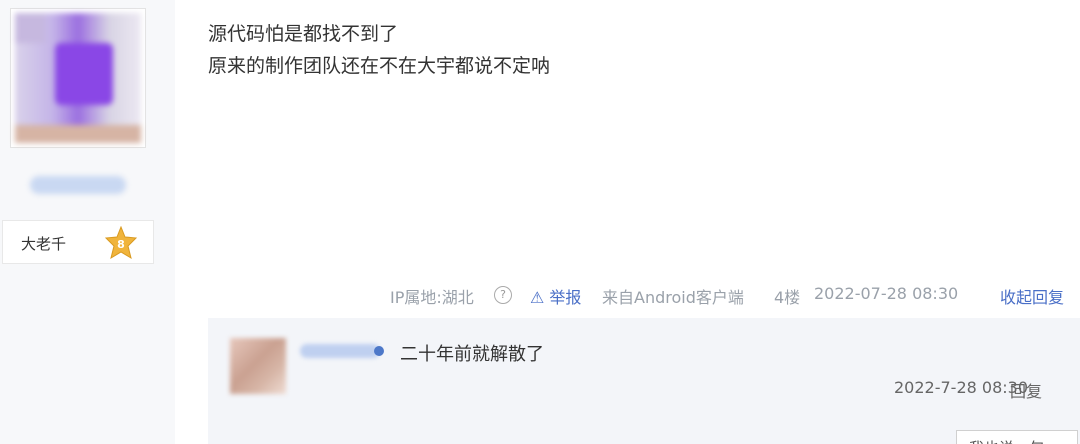 Image resolution: width=1080 pixels, height=444 pixels. I want to click on post-line: 源代码怕是都找不到了, so click(303, 34).